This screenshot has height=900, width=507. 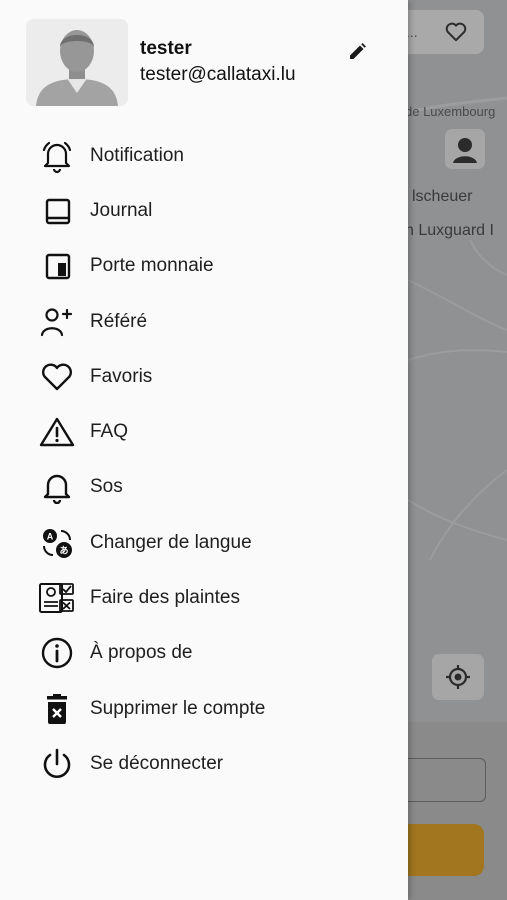 I want to click on menu-item-language: Aあ Changer de langue, so click(x=204, y=542).